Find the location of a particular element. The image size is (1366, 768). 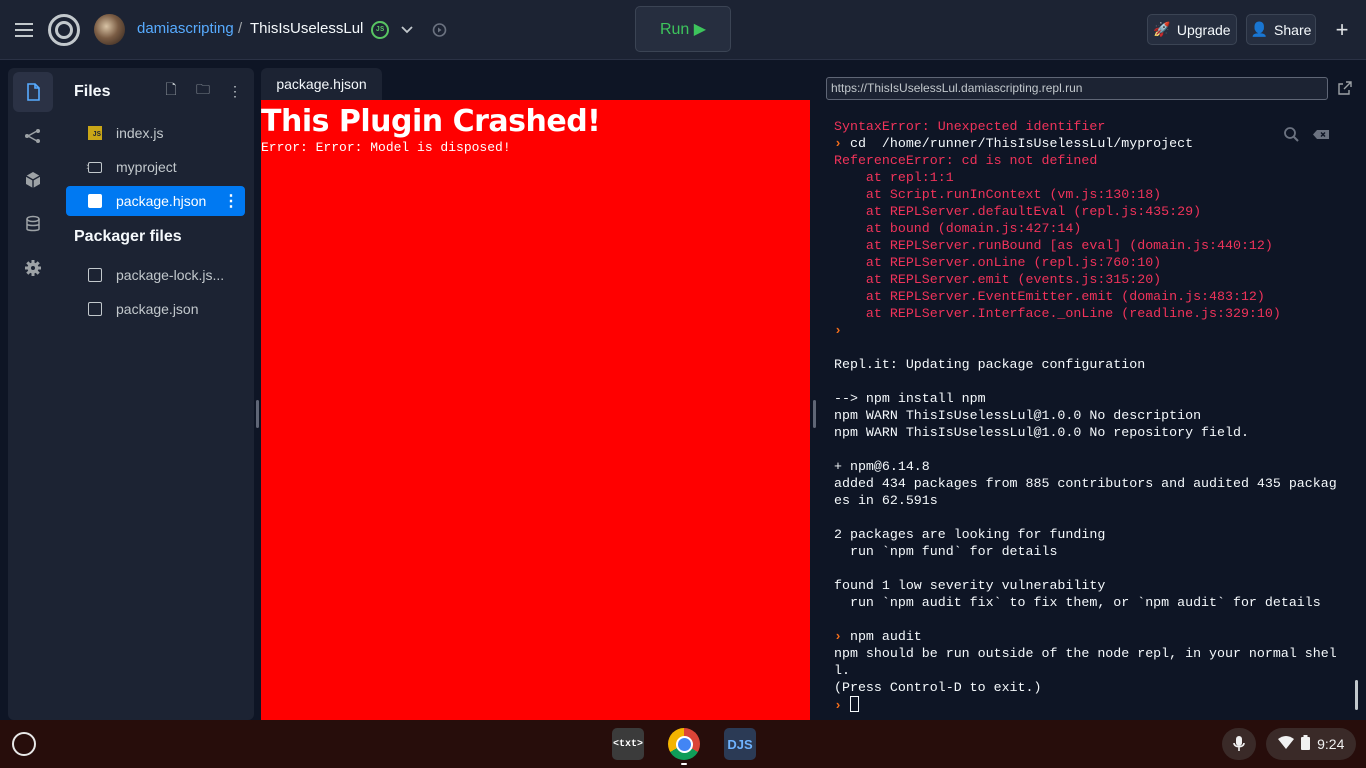

os-shelf: <txt> DJS 9:24 is located at coordinates (683, 744).